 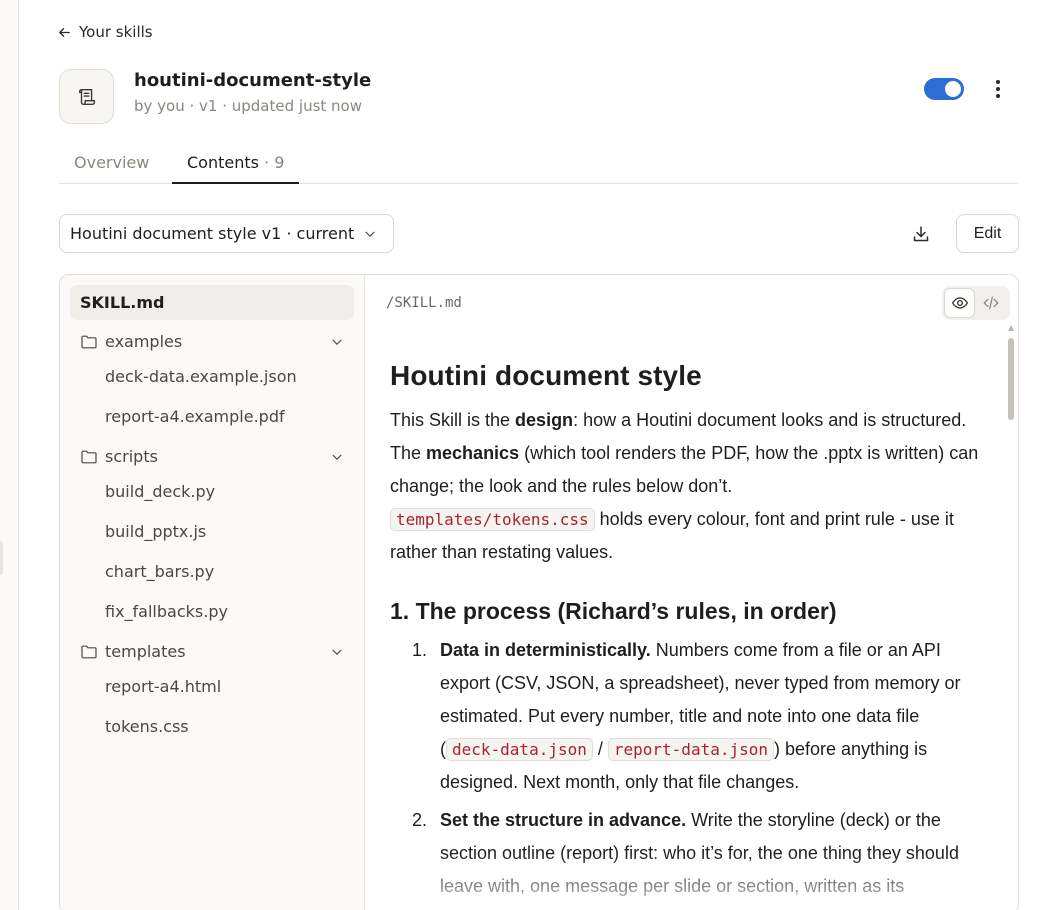 I want to click on code-icon, so click(x=990, y=303).